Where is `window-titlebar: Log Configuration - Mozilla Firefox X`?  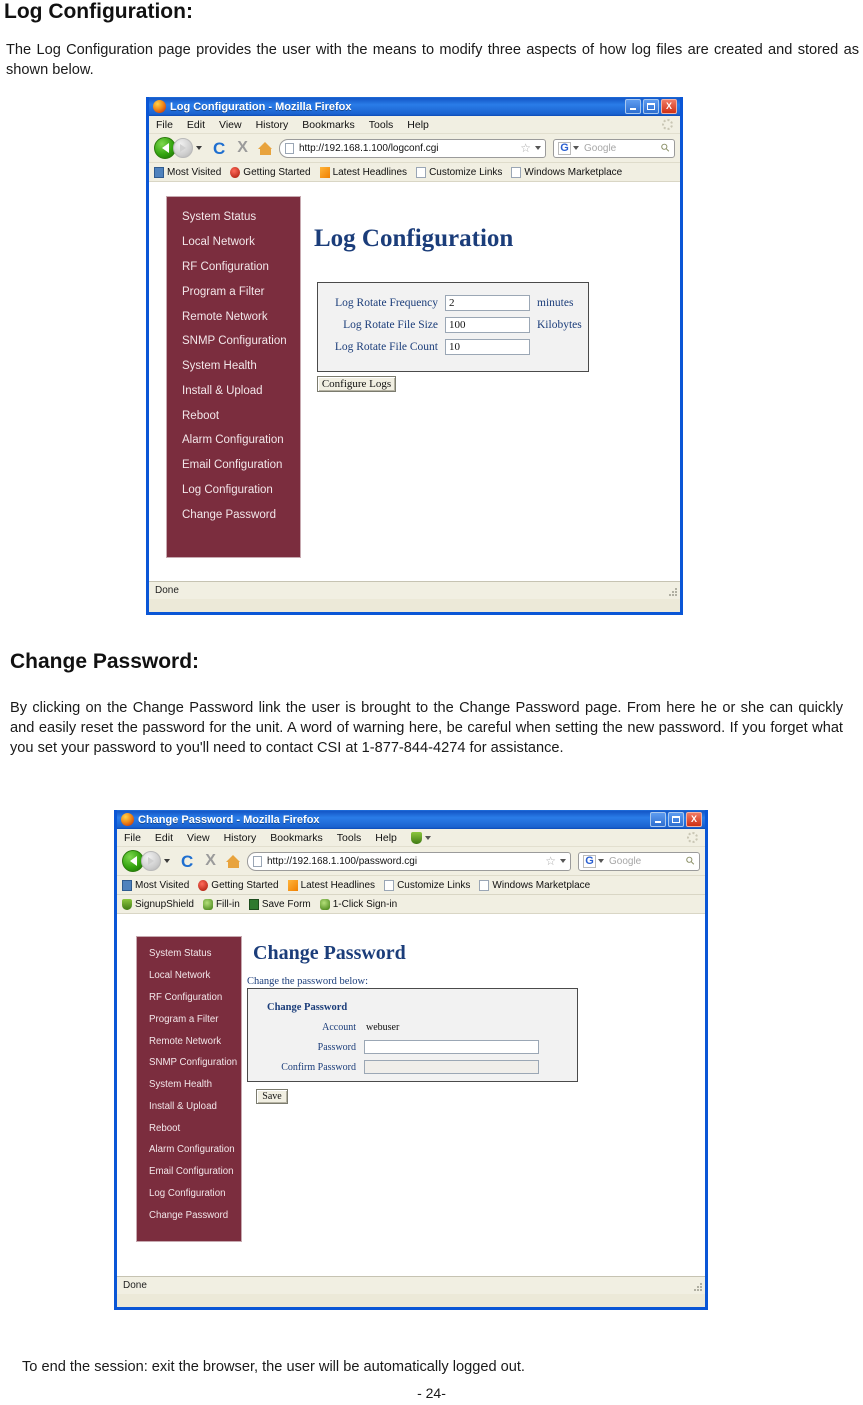
window-titlebar: Log Configuration - Mozilla Firefox X is located at coordinates (414, 106).